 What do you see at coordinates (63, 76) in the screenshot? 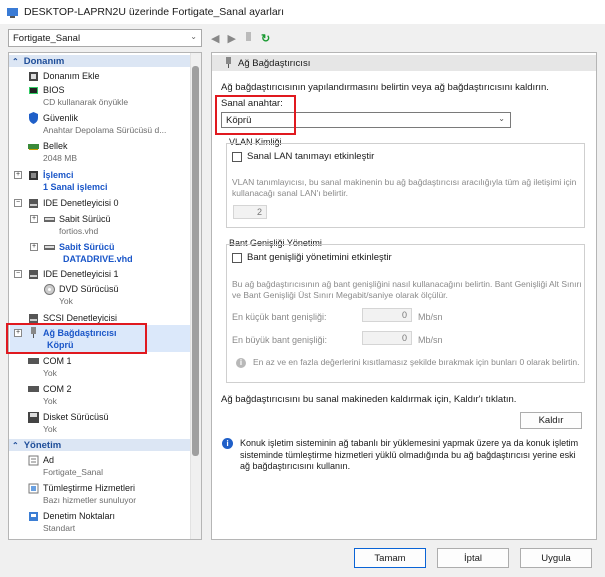
I see `tree-item-add-hardware: Donanım Ekle` at bounding box center [63, 76].